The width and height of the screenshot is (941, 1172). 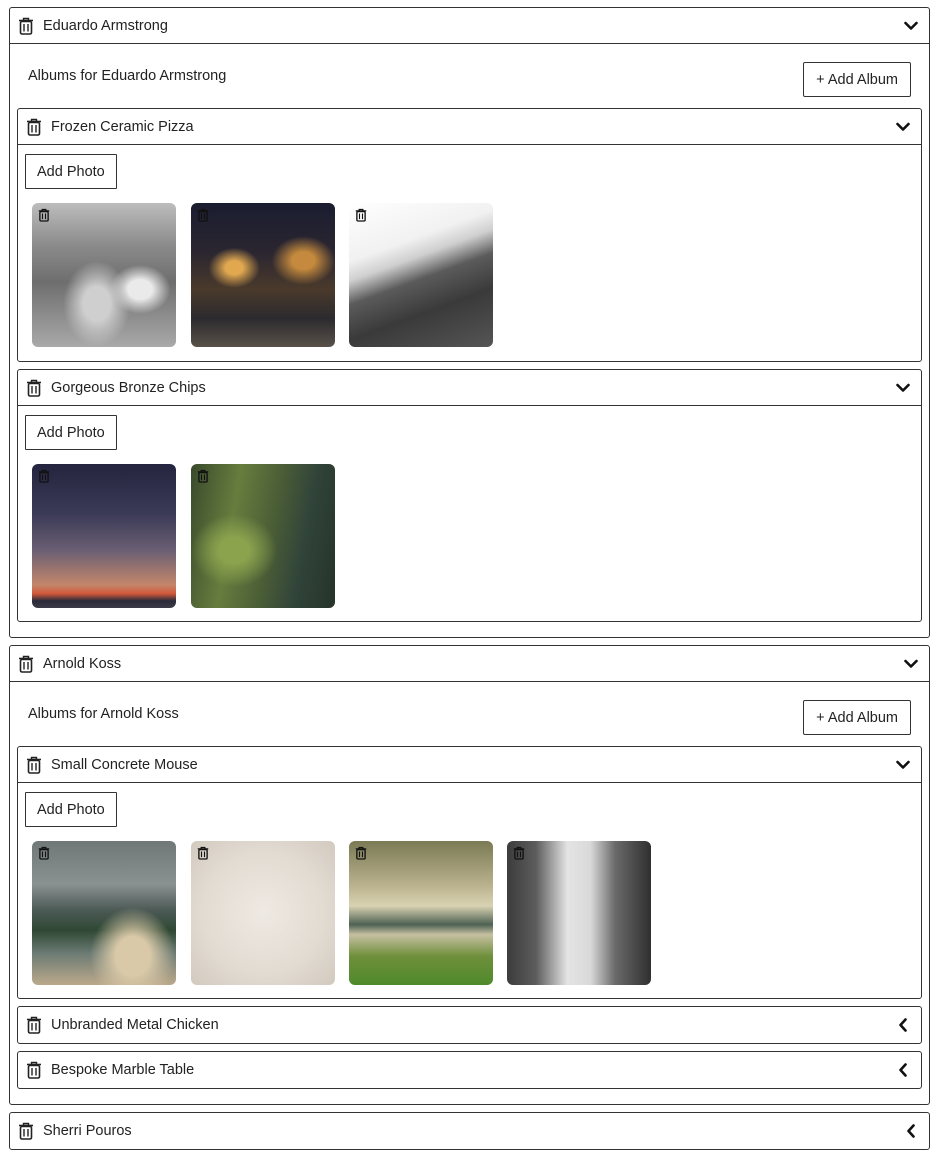 What do you see at coordinates (105, 25) in the screenshot?
I see `user-name: Eduardo Armstrong` at bounding box center [105, 25].